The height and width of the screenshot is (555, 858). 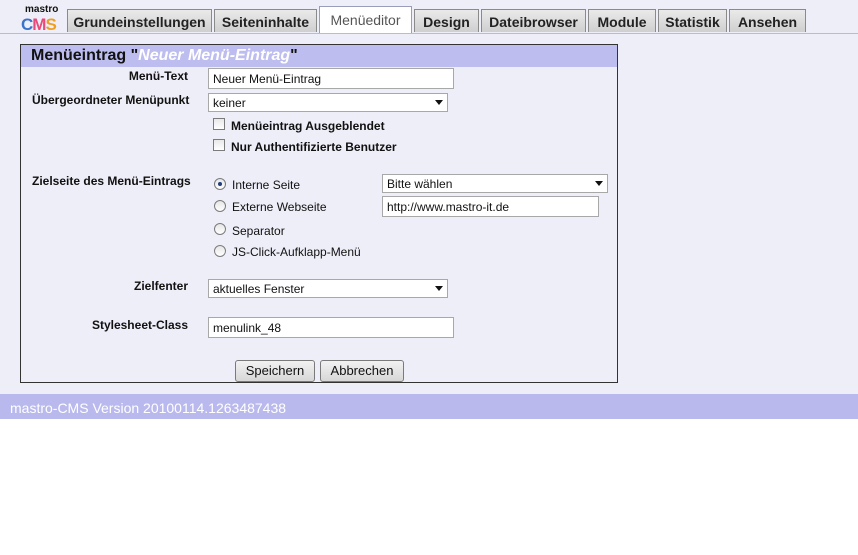 What do you see at coordinates (767, 20) in the screenshot?
I see `tab-ansehen: Ansehen` at bounding box center [767, 20].